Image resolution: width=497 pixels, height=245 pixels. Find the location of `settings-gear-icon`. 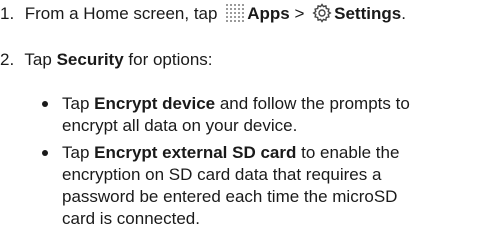

settings-gear-icon is located at coordinates (322, 13).